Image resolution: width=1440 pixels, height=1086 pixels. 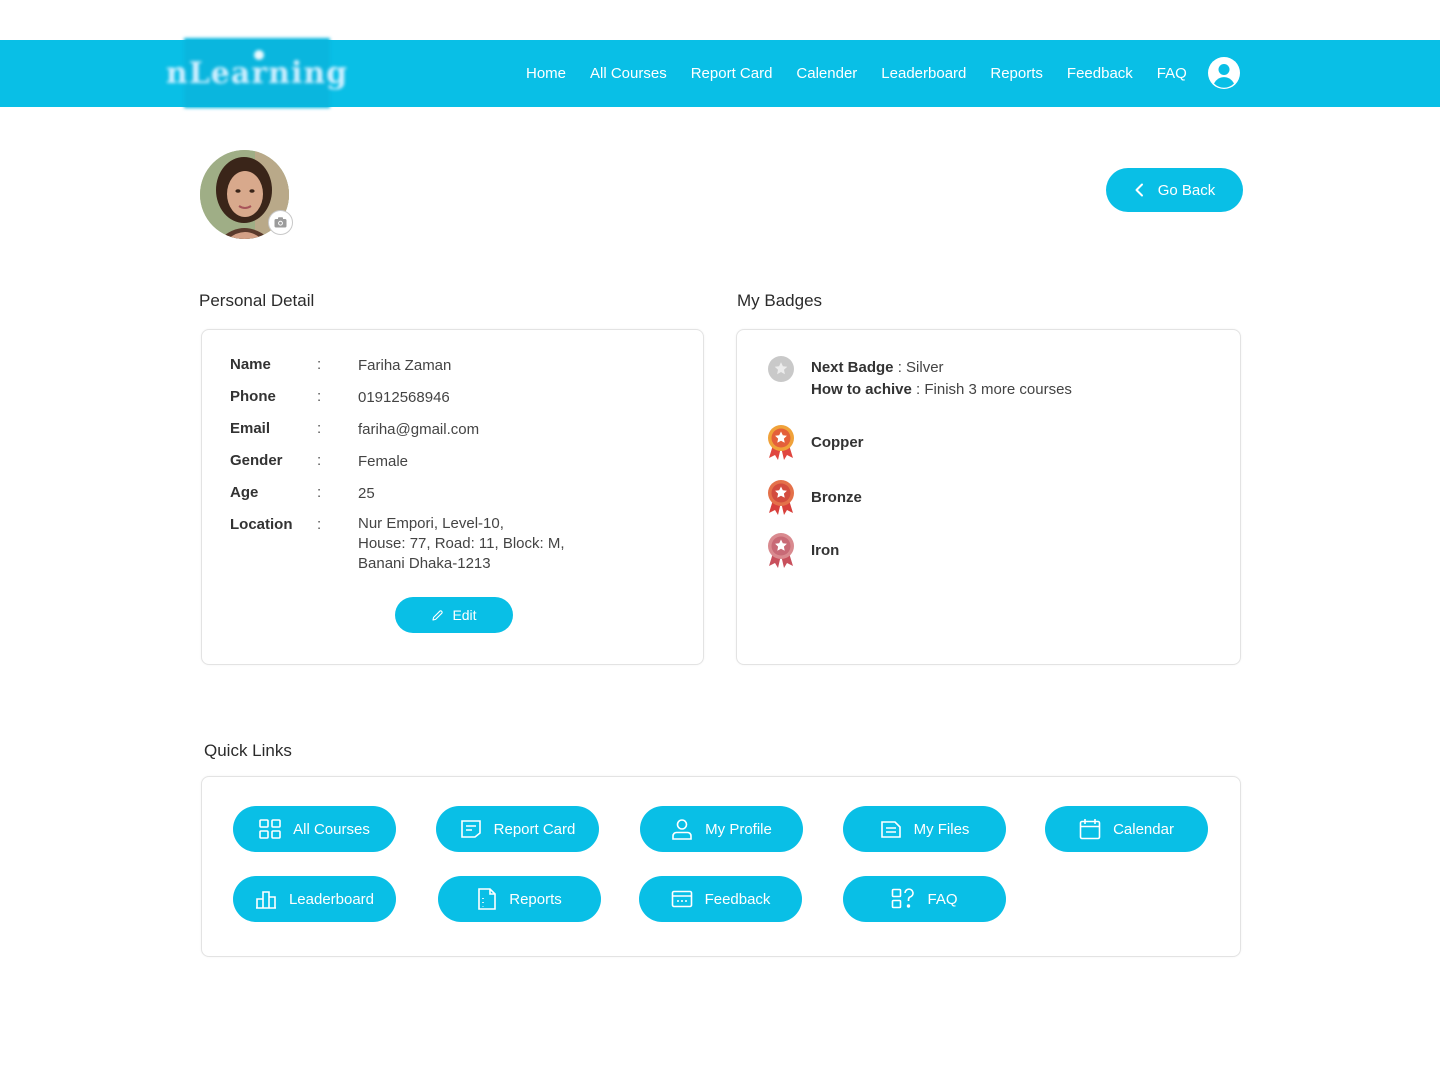 I want to click on badge-iron: Iron, so click(x=802, y=550).